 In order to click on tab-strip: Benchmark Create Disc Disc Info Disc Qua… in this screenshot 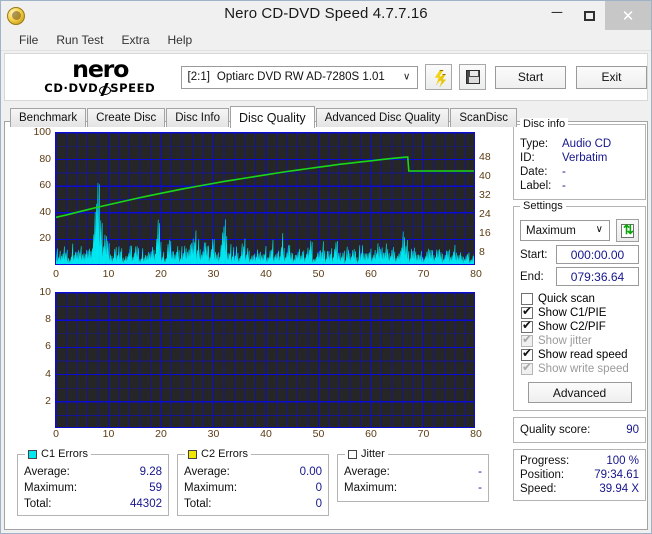, I will do `click(326, 117)`.